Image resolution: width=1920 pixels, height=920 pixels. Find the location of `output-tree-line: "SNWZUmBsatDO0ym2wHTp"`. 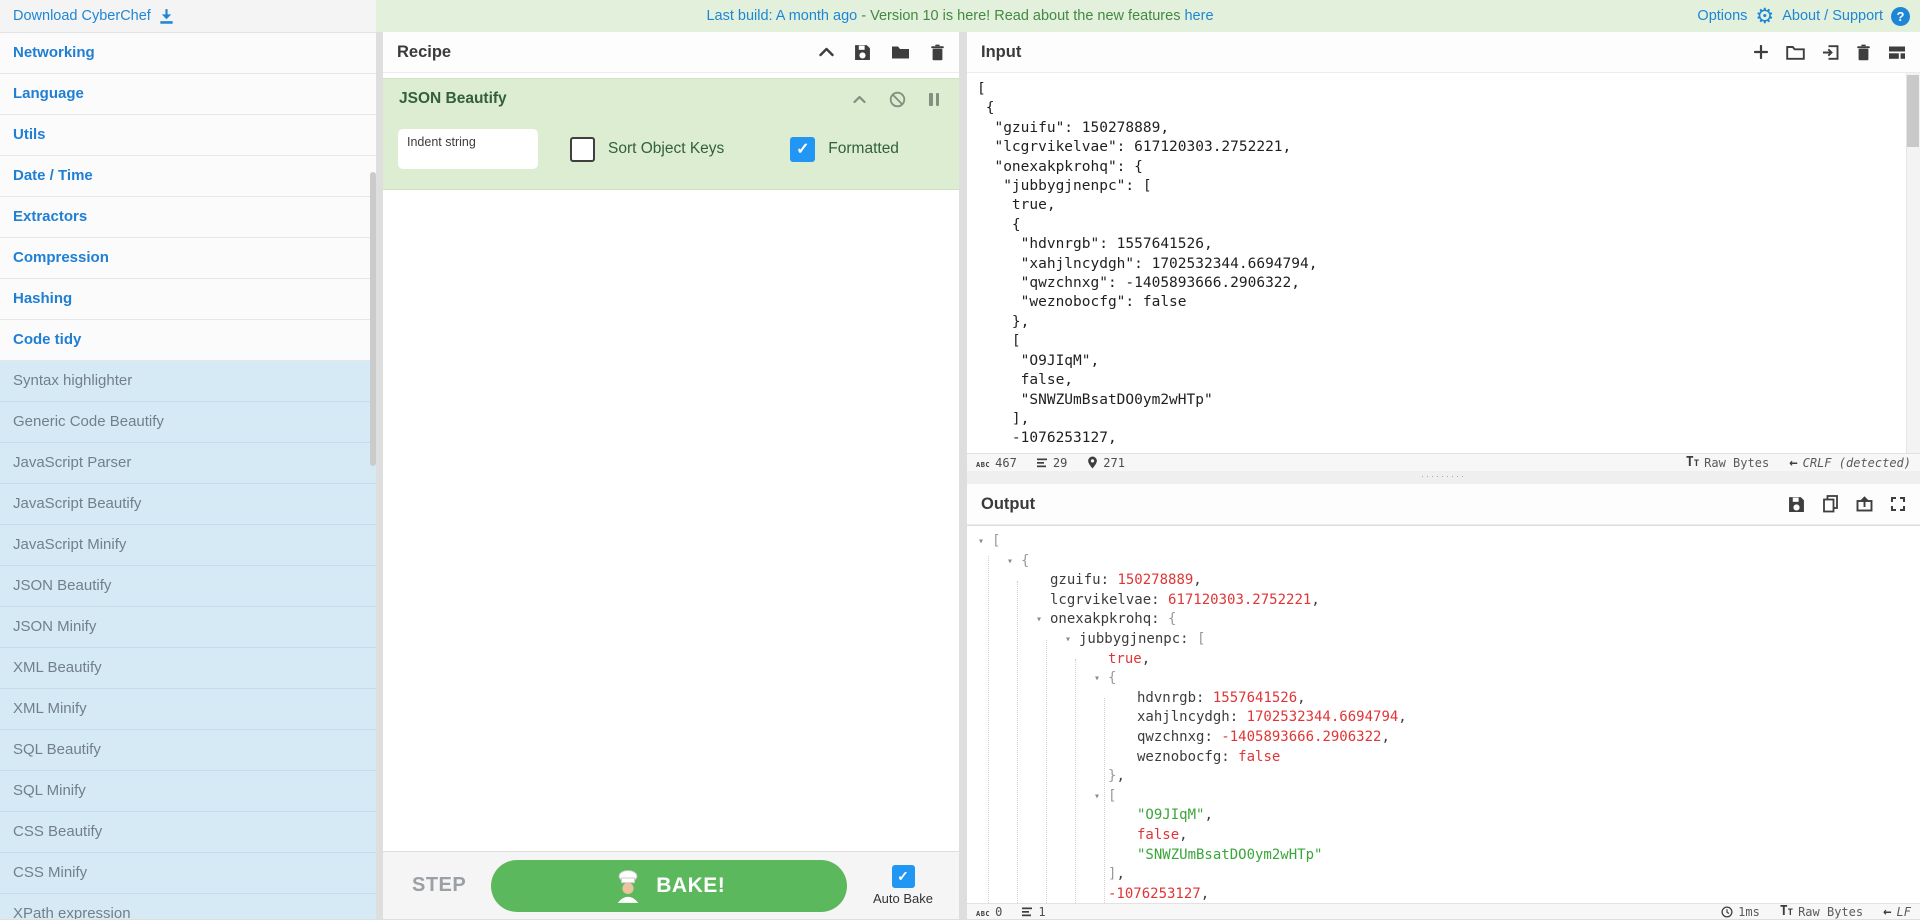

output-tree-line: "SNWZUmBsatDO0ym2wHTp" is located at coordinates (1230, 854).